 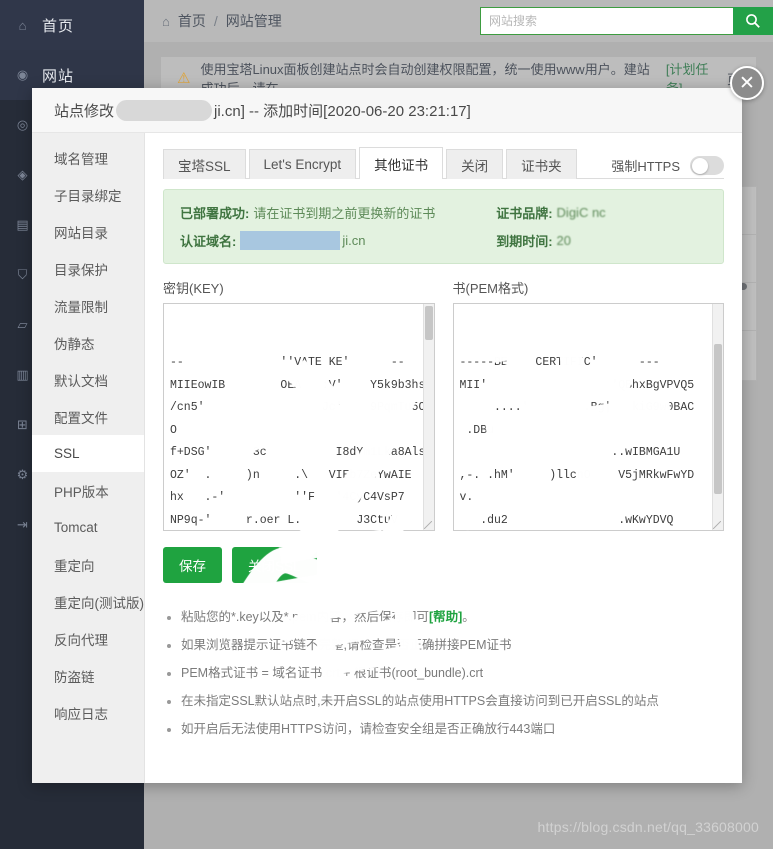 I want to click on cert-domain-label: 认证域名:, so click(x=208, y=241).